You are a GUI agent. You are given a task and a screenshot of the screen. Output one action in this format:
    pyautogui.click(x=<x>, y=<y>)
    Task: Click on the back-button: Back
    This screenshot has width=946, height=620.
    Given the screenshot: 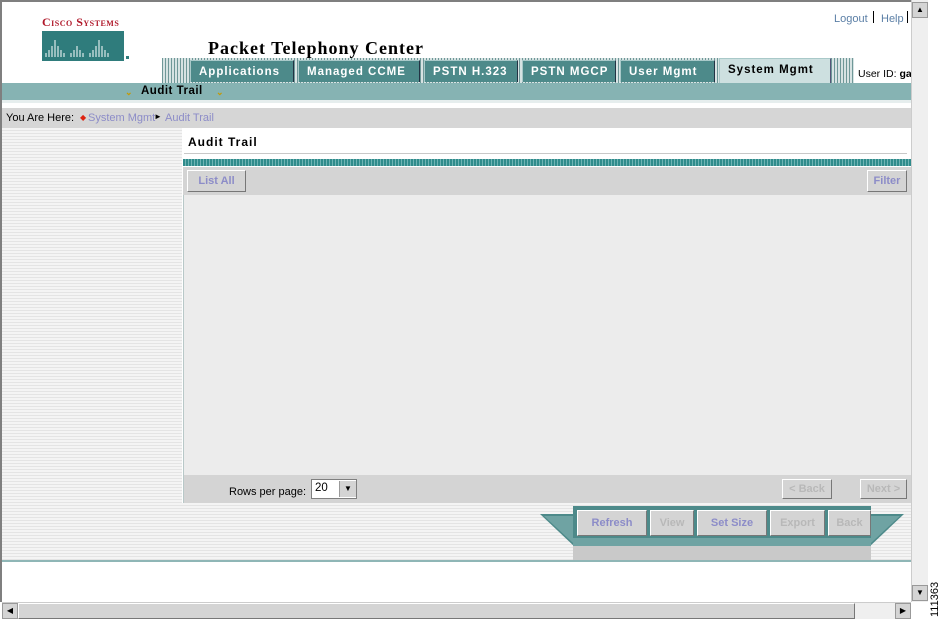 What is the action you would take?
    pyautogui.click(x=849, y=523)
    